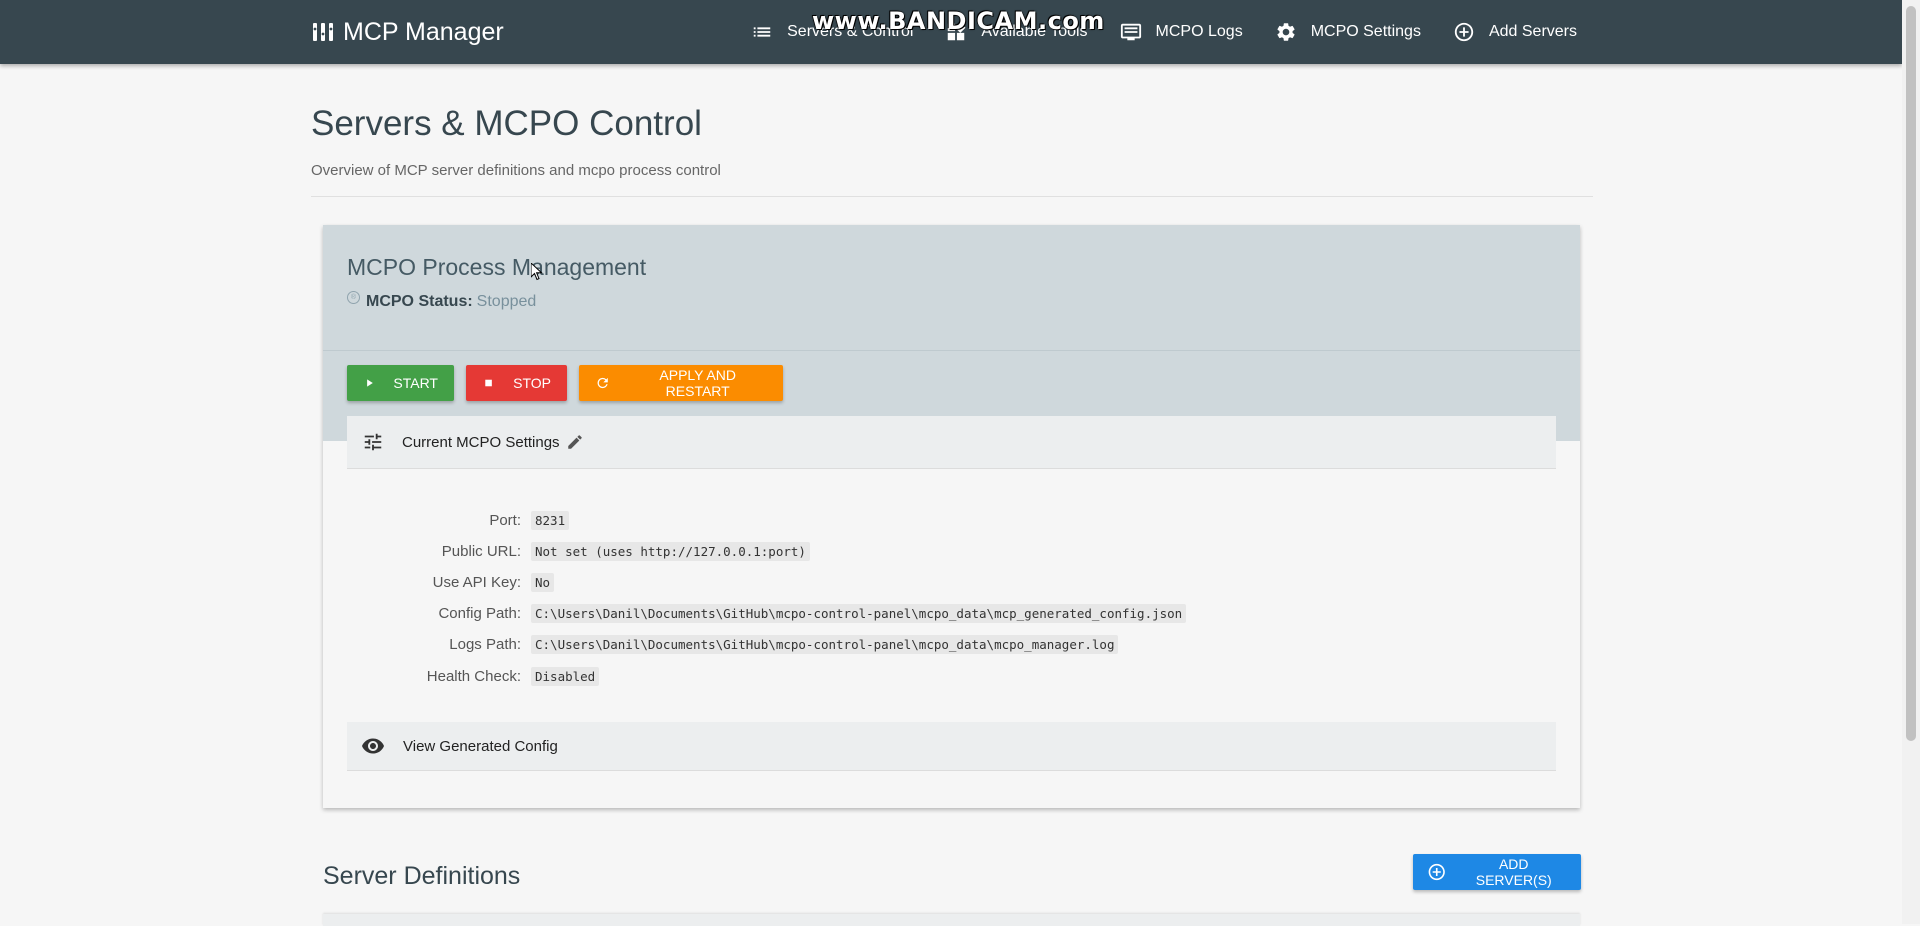 Image resolution: width=1920 pixels, height=926 pixels. Describe the element at coordinates (323, 32) in the screenshot. I see `manager-icon` at that location.